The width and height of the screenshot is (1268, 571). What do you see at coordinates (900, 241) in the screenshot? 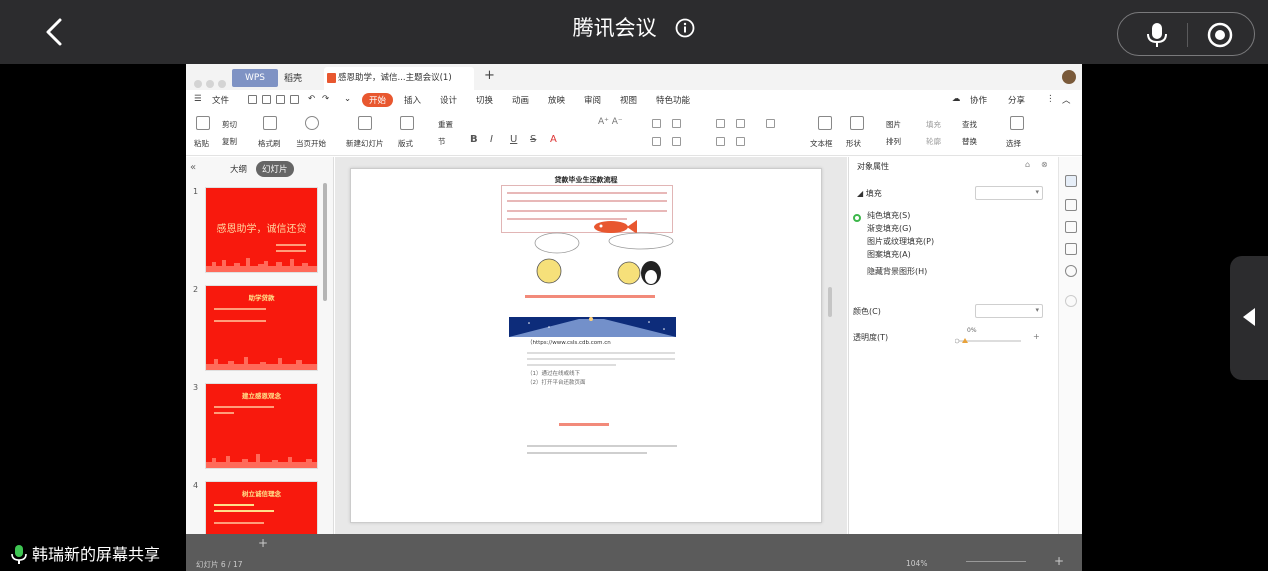
I see `fill-option-picture: 图片或纹理填充(P)` at bounding box center [900, 241].